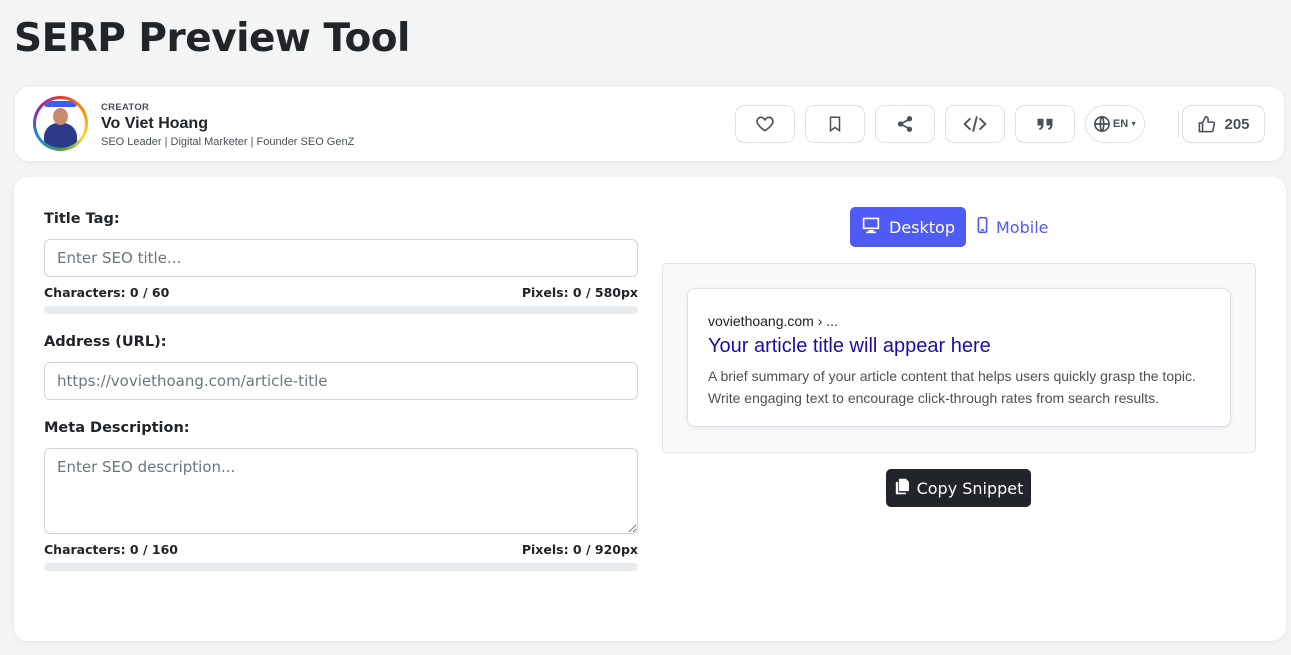  Describe the element at coordinates (341, 292) in the screenshot. I see `title-counter: Characters: 0 / 60 Pixels: 0 / 580px` at that location.